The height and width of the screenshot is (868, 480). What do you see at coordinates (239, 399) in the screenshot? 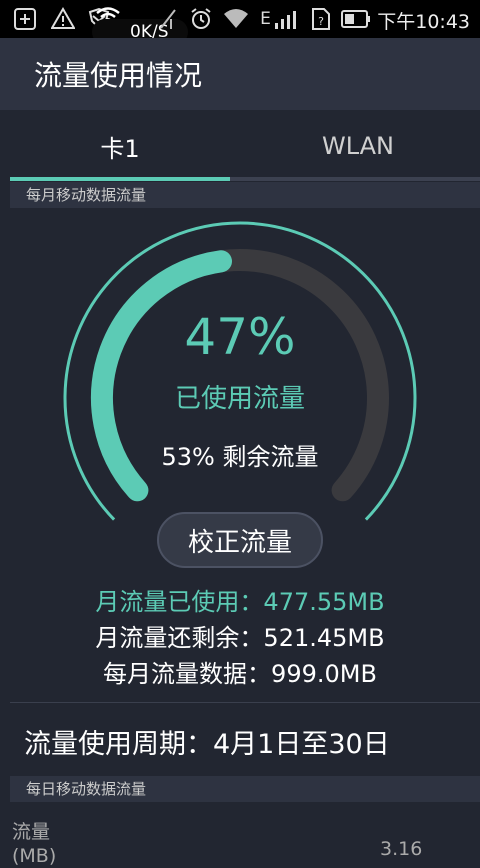
I see `used-label: 已使用流量` at bounding box center [239, 399].